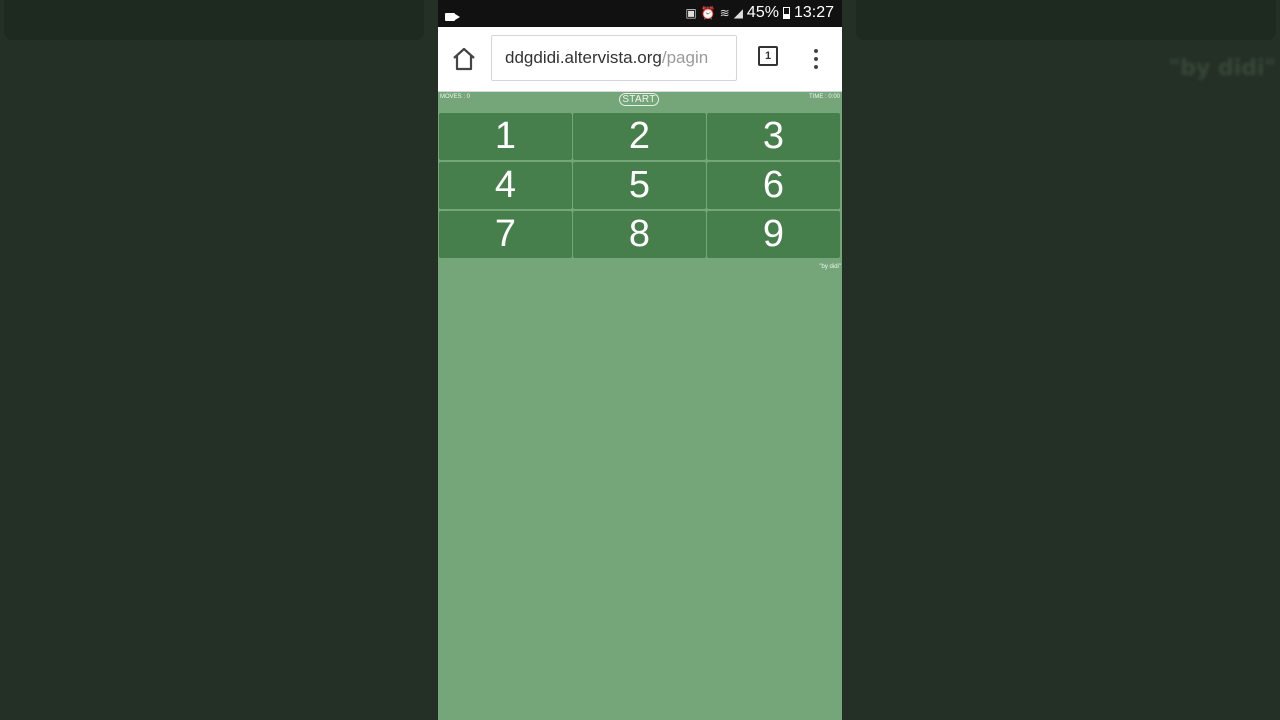 This screenshot has height=720, width=1280. Describe the element at coordinates (830, 267) in the screenshot. I see `credit-text: "by didi"` at that location.